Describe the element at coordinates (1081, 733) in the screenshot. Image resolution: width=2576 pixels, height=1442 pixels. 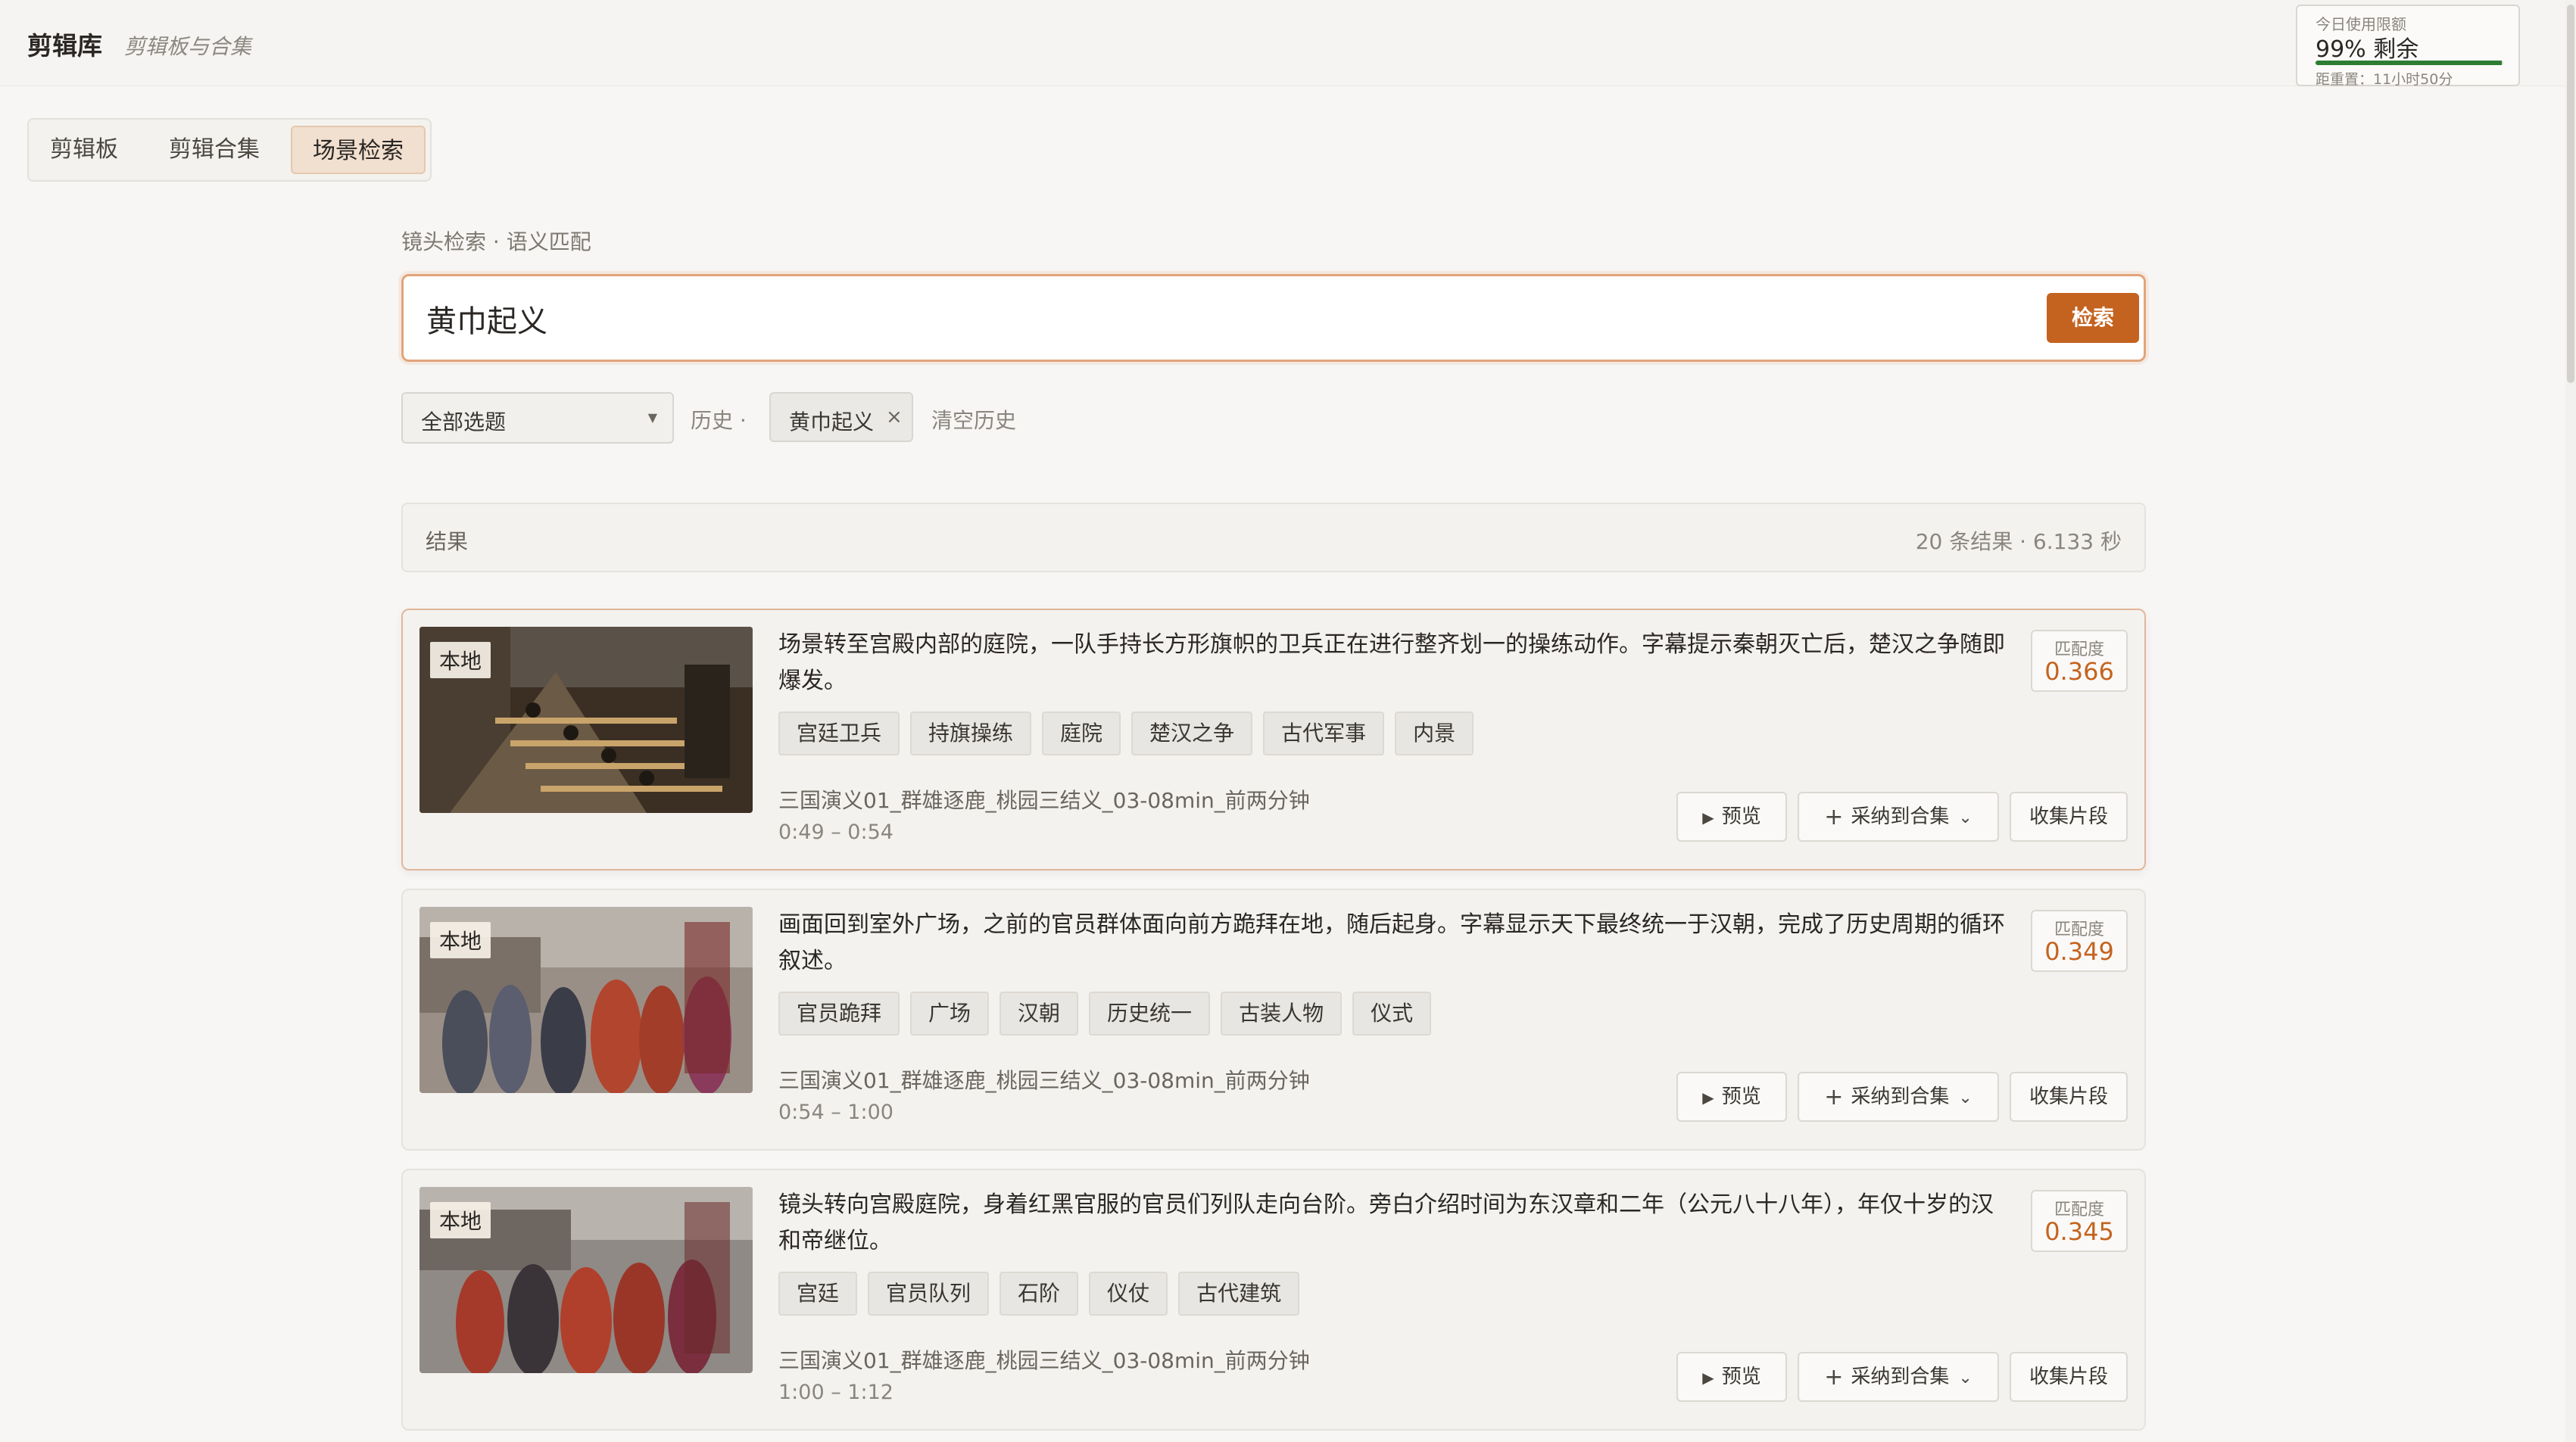
I see `tag: 庭院` at that location.